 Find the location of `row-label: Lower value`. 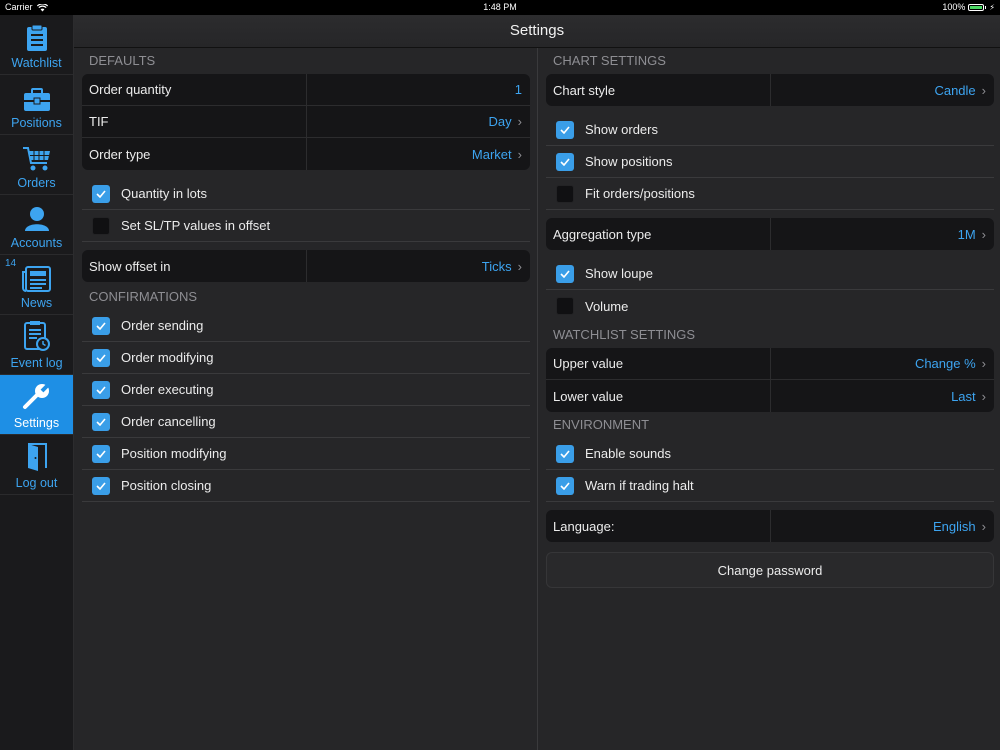

row-label: Lower value is located at coordinates (588, 396).